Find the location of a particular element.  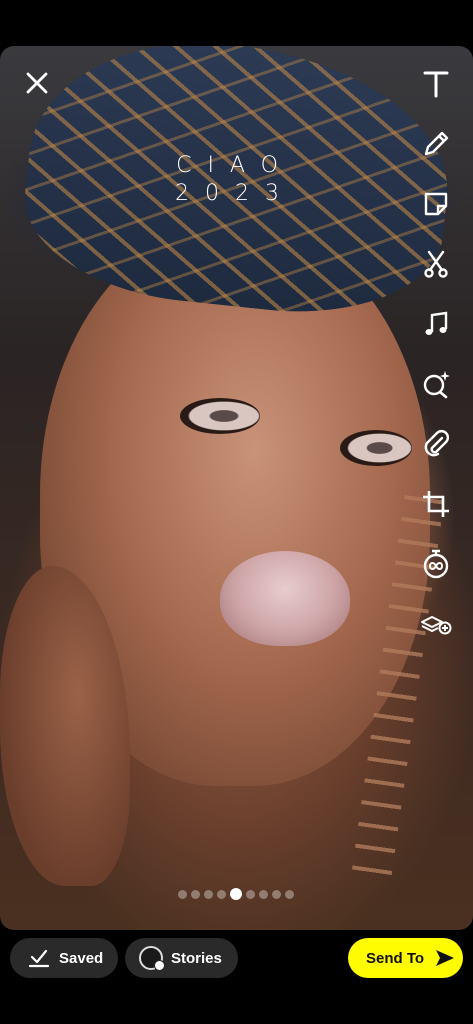

draw-tool-button is located at coordinates (436, 144).